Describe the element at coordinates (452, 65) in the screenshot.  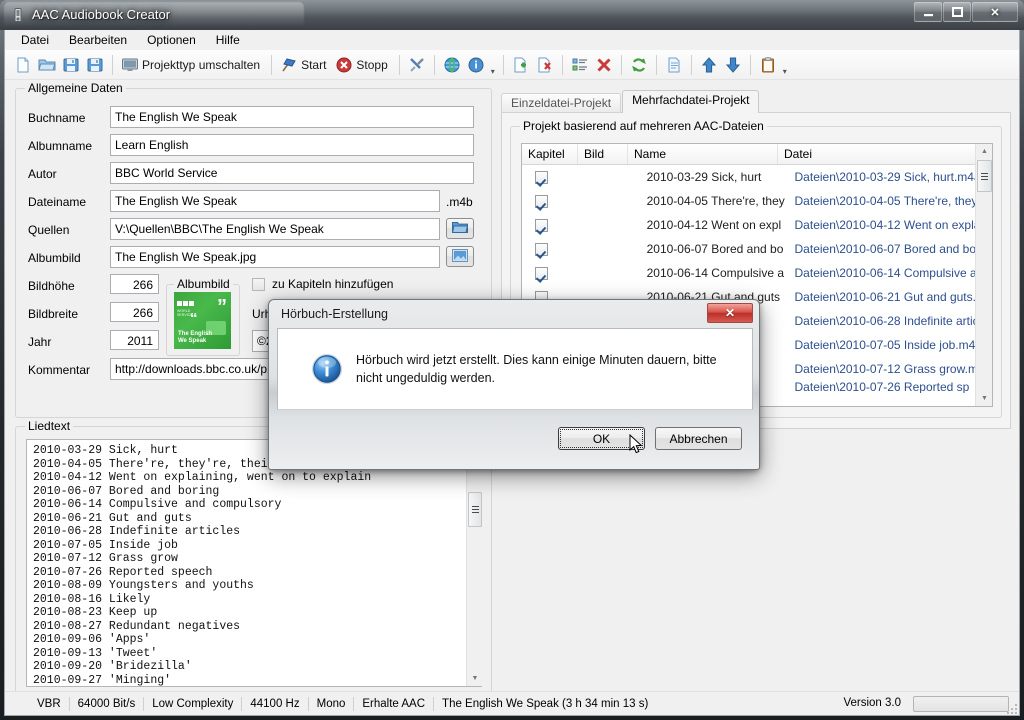
I see `web-button` at that location.